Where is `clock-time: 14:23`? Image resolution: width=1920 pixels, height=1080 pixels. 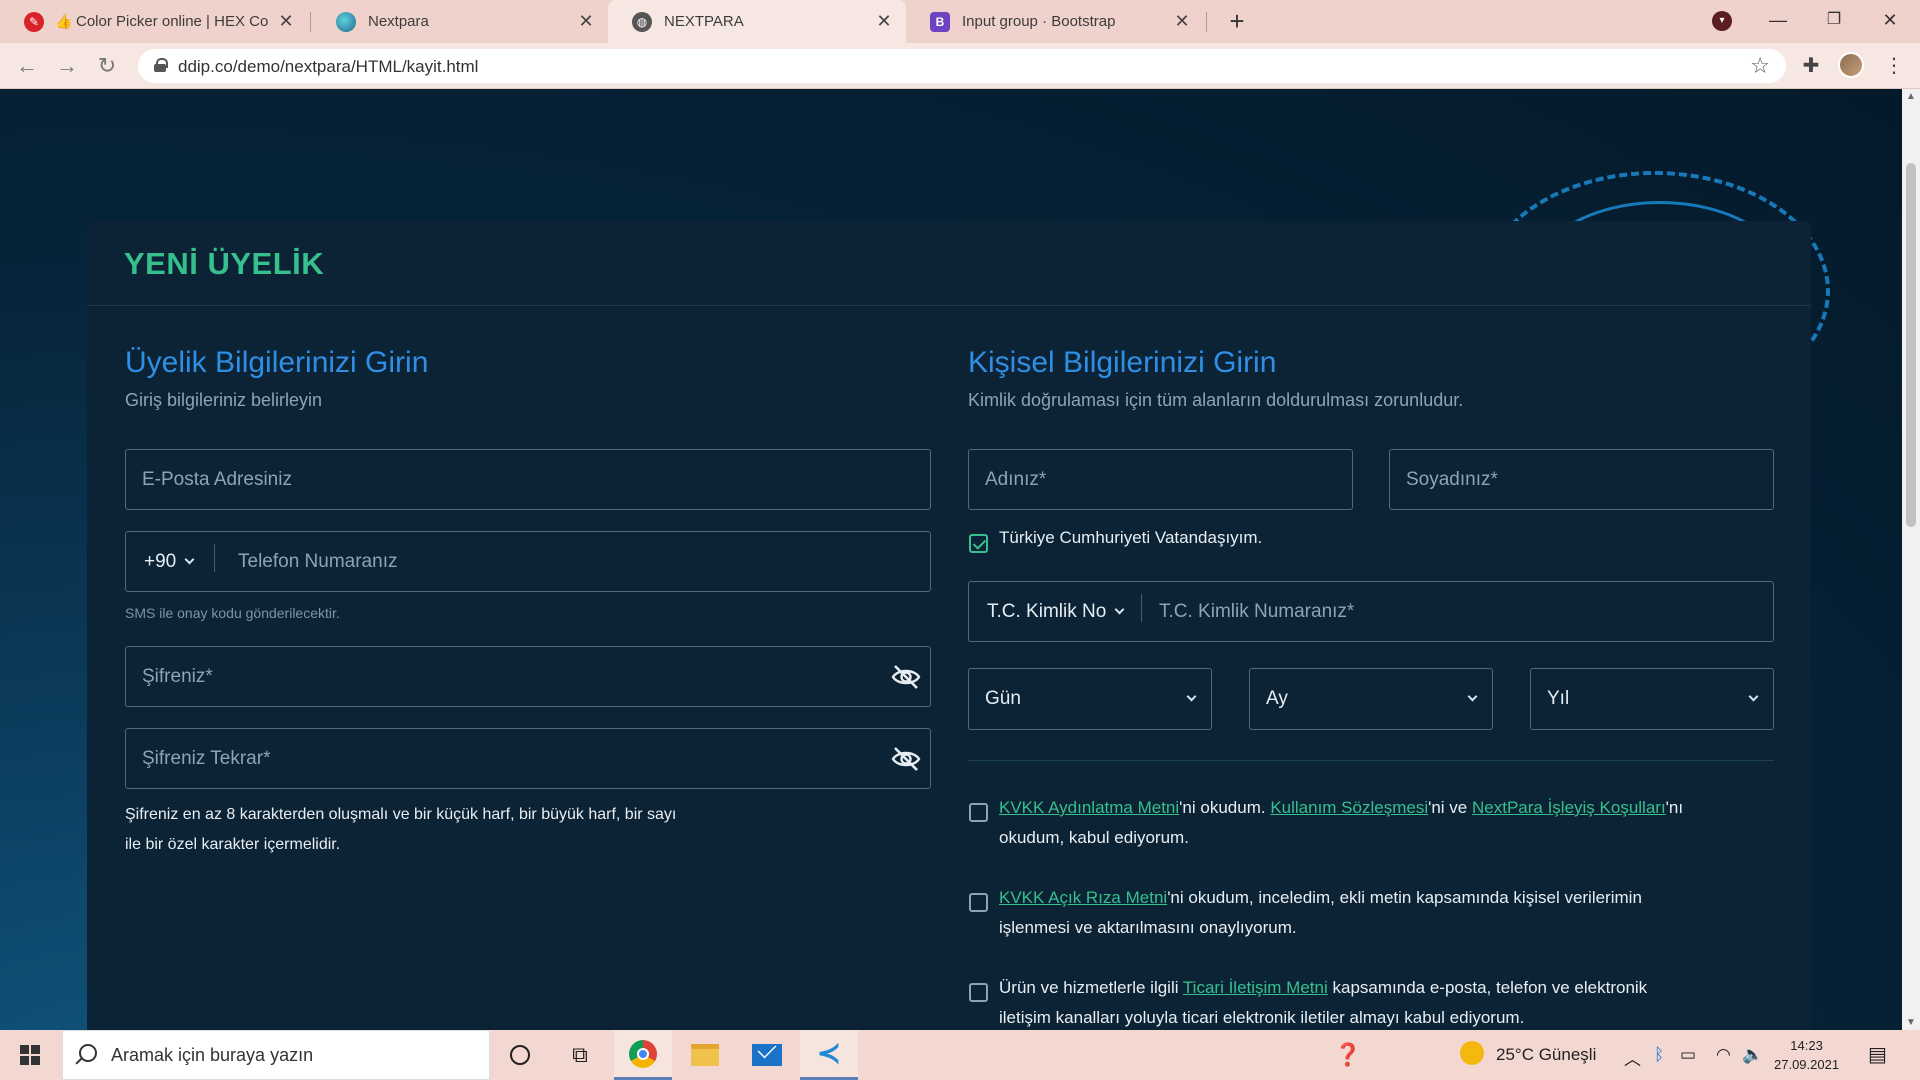 clock-time: 14:23 is located at coordinates (1806, 1045).